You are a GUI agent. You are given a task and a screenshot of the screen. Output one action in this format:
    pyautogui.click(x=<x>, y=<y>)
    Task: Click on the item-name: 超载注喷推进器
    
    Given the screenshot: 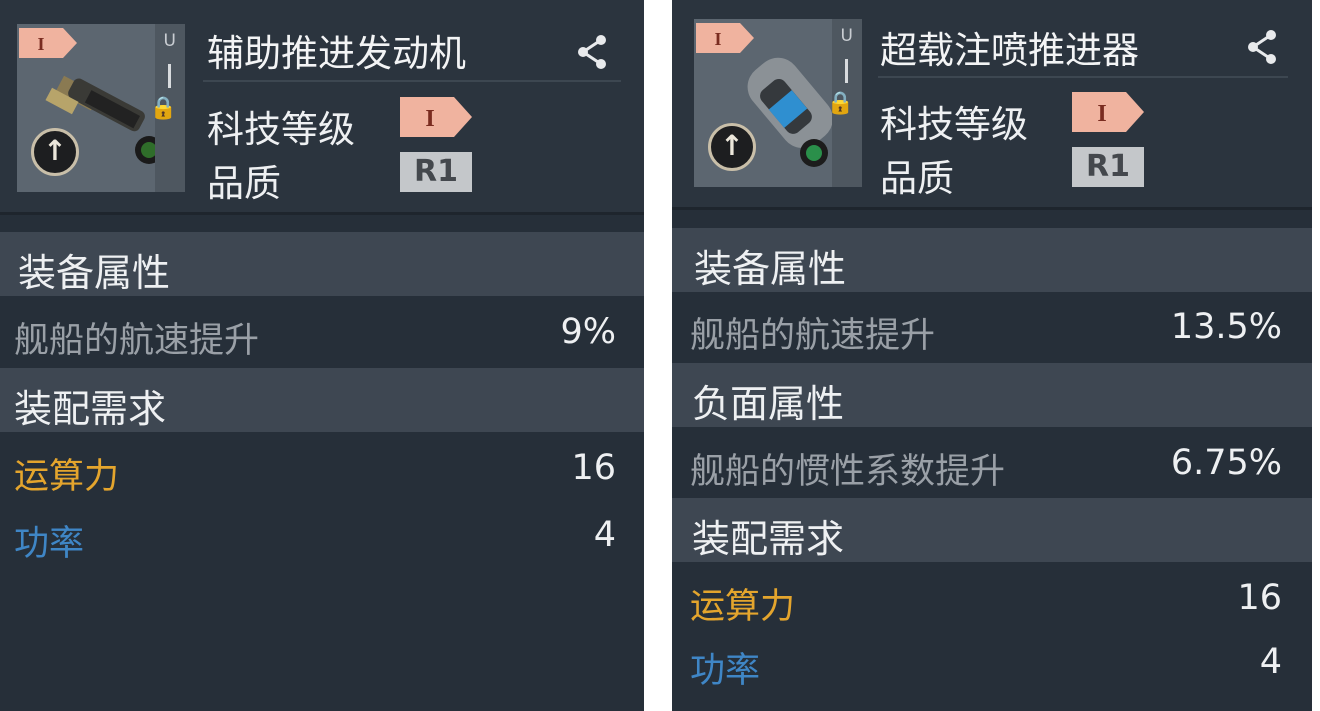 What is the action you would take?
    pyautogui.click(x=1009, y=50)
    